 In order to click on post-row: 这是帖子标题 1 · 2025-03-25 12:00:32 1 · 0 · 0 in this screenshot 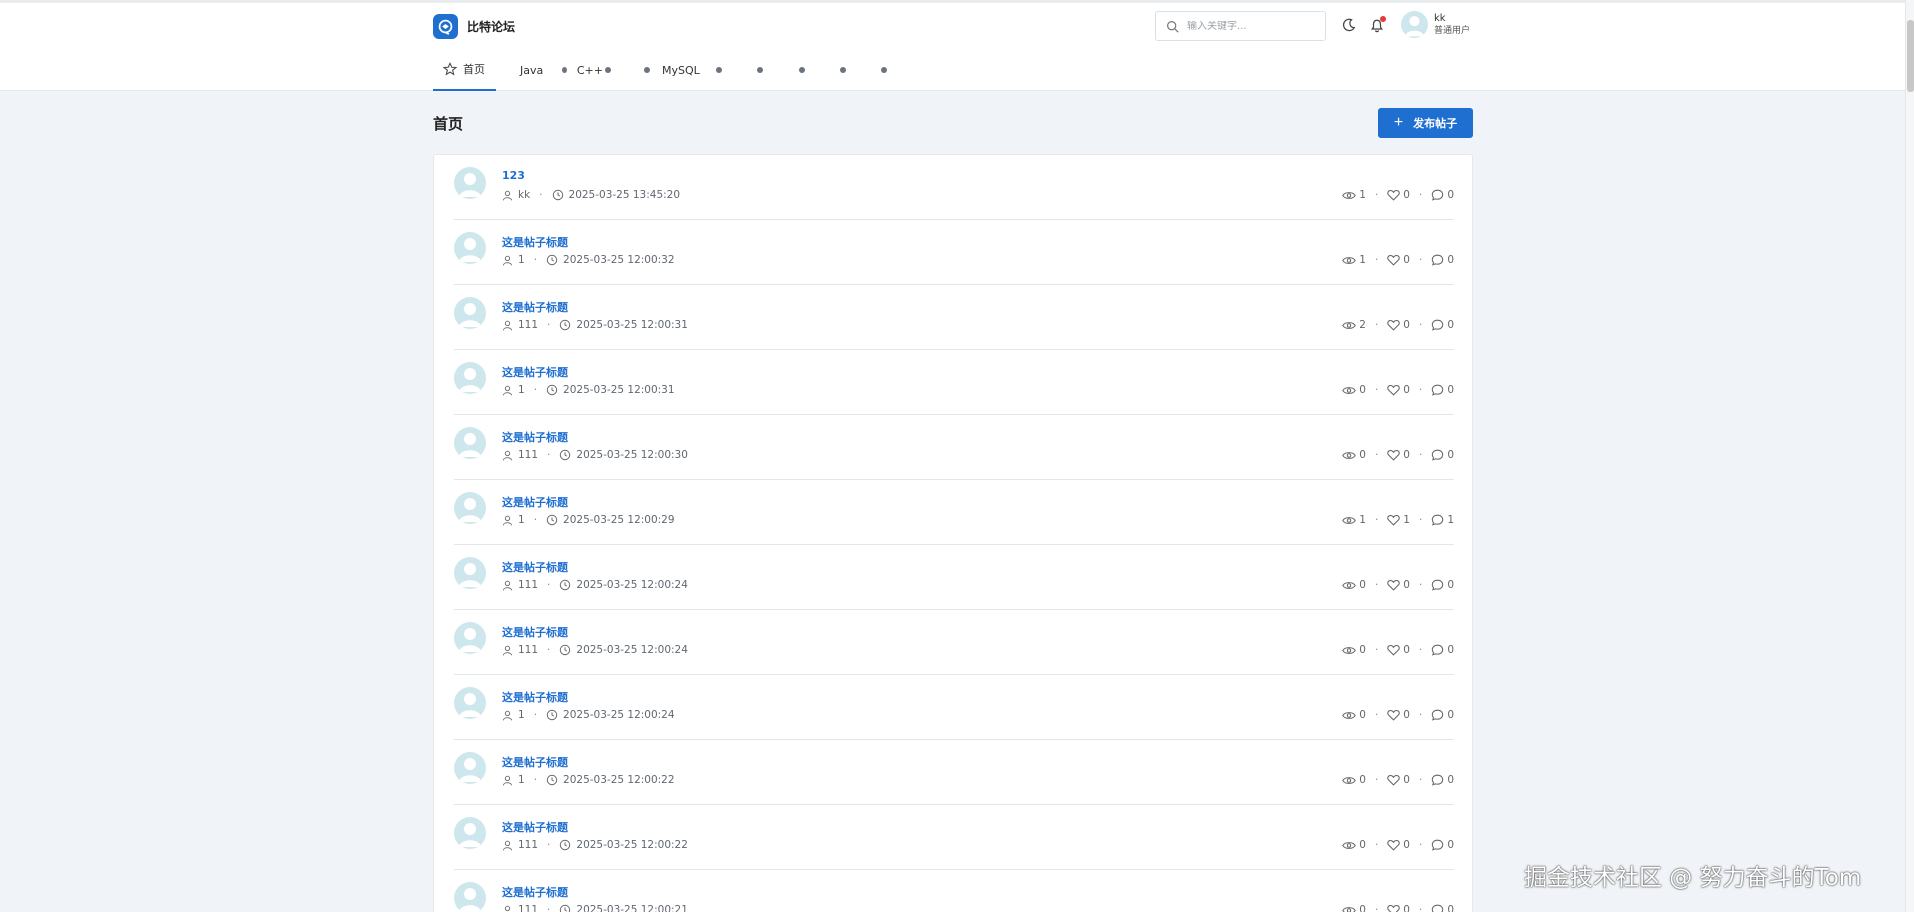, I will do `click(954, 252)`.